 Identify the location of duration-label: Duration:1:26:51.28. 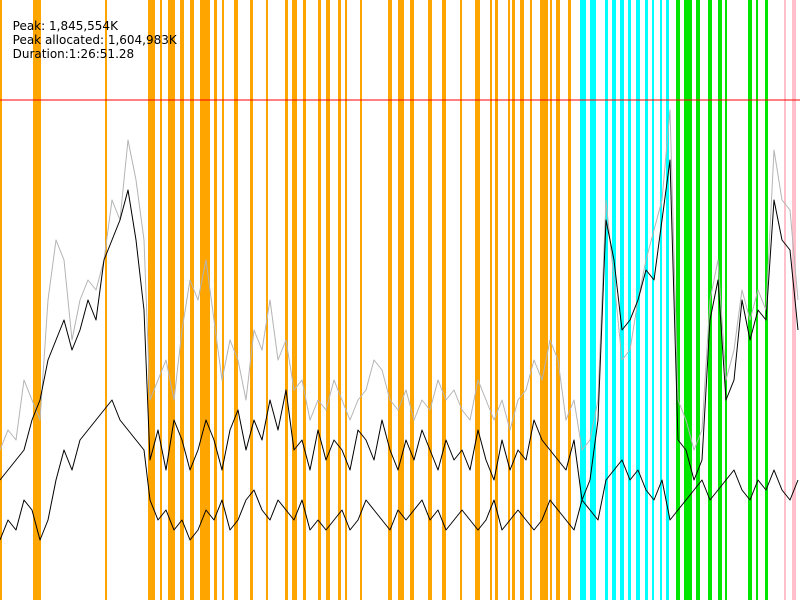
(73, 54).